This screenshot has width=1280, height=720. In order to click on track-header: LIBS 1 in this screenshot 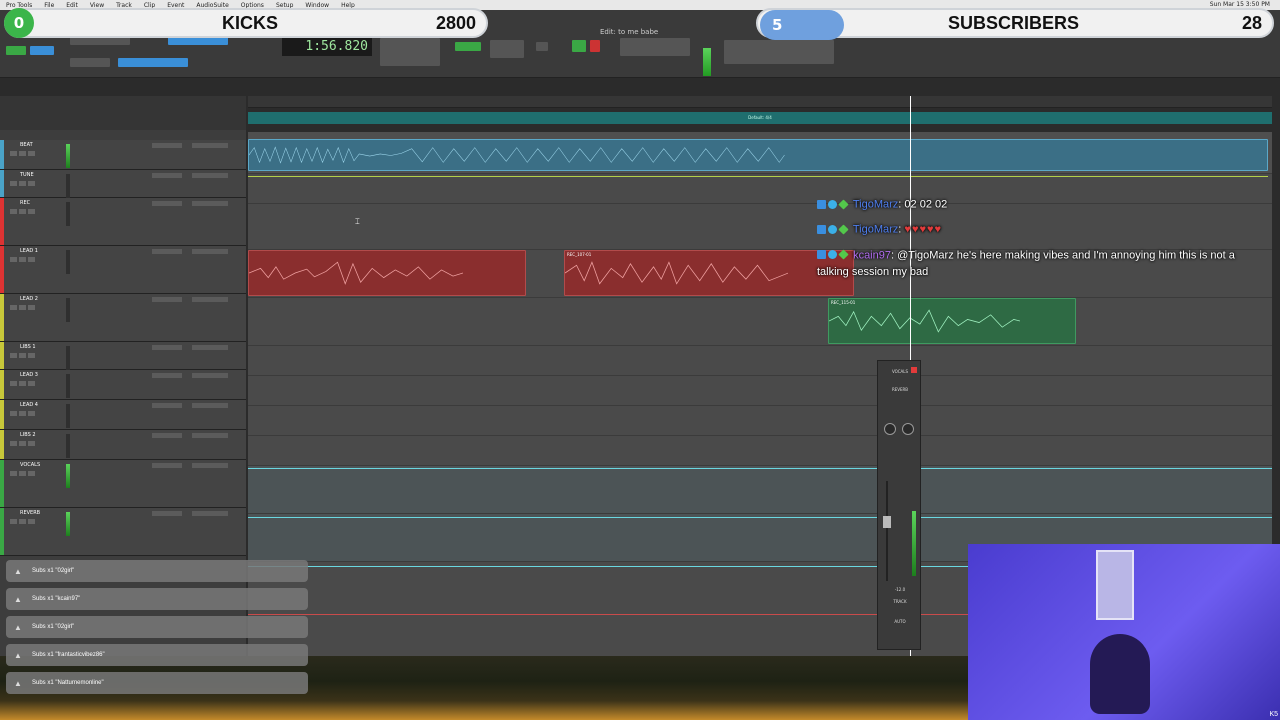, I will do `click(123, 356)`.